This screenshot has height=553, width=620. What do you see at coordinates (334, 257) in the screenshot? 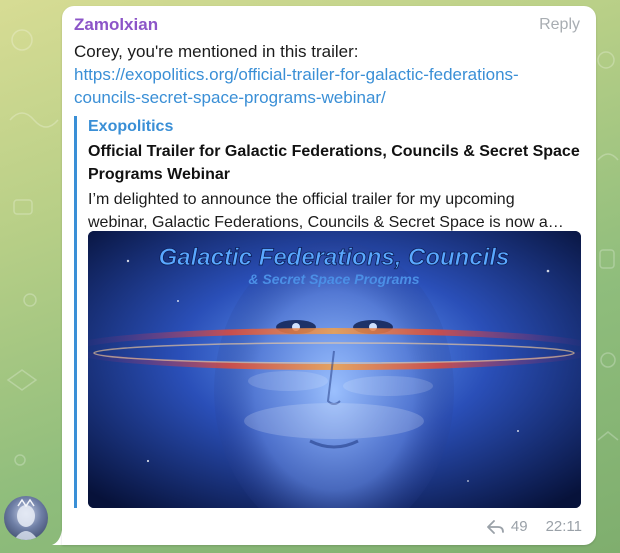
I see `preview-image-title: Galactic Federations, Councils` at bounding box center [334, 257].